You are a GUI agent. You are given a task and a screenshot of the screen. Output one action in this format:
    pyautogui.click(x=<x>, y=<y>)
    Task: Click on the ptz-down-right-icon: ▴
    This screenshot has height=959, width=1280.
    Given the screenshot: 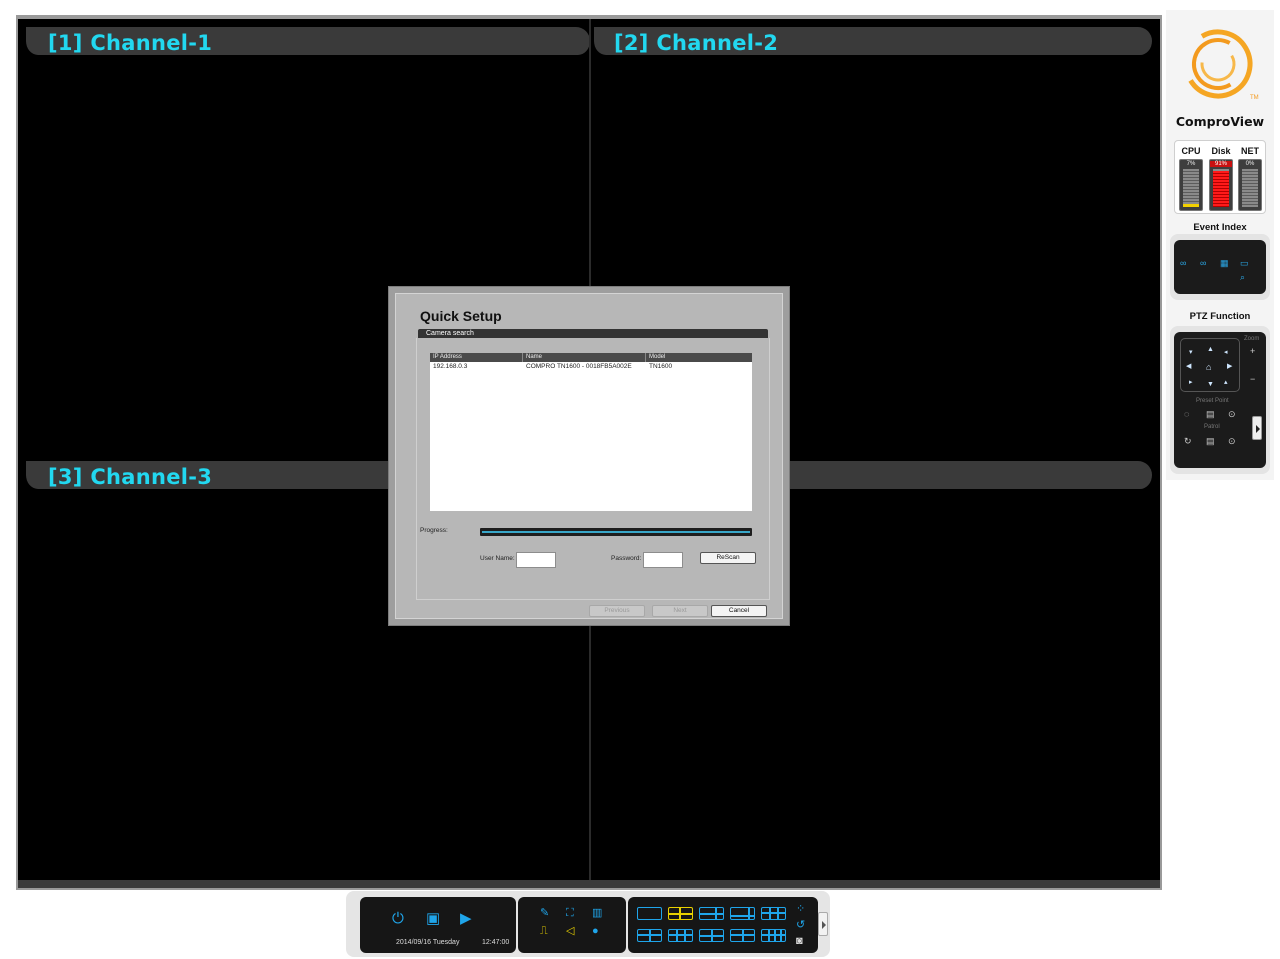 What is the action you would take?
    pyautogui.click(x=1226, y=383)
    